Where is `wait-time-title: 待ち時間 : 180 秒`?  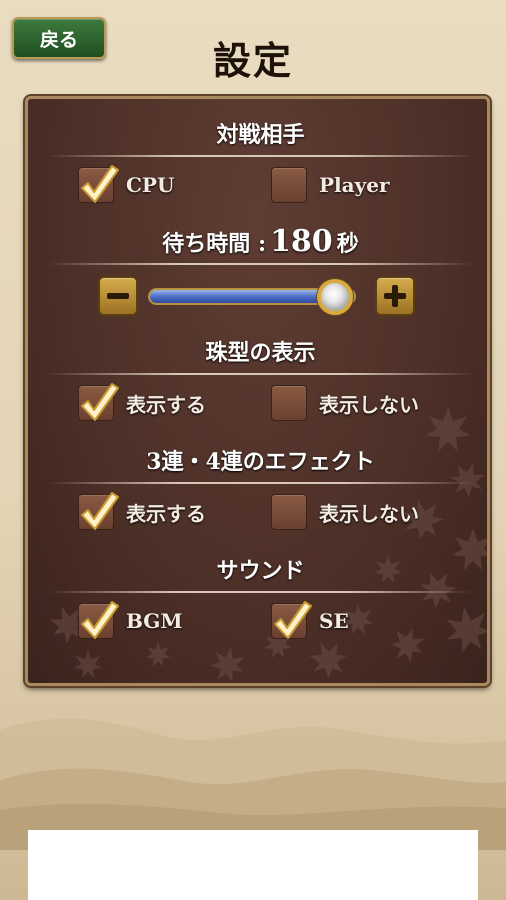 wait-time-title: 待ち時間 : 180 秒 is located at coordinates (257, 241).